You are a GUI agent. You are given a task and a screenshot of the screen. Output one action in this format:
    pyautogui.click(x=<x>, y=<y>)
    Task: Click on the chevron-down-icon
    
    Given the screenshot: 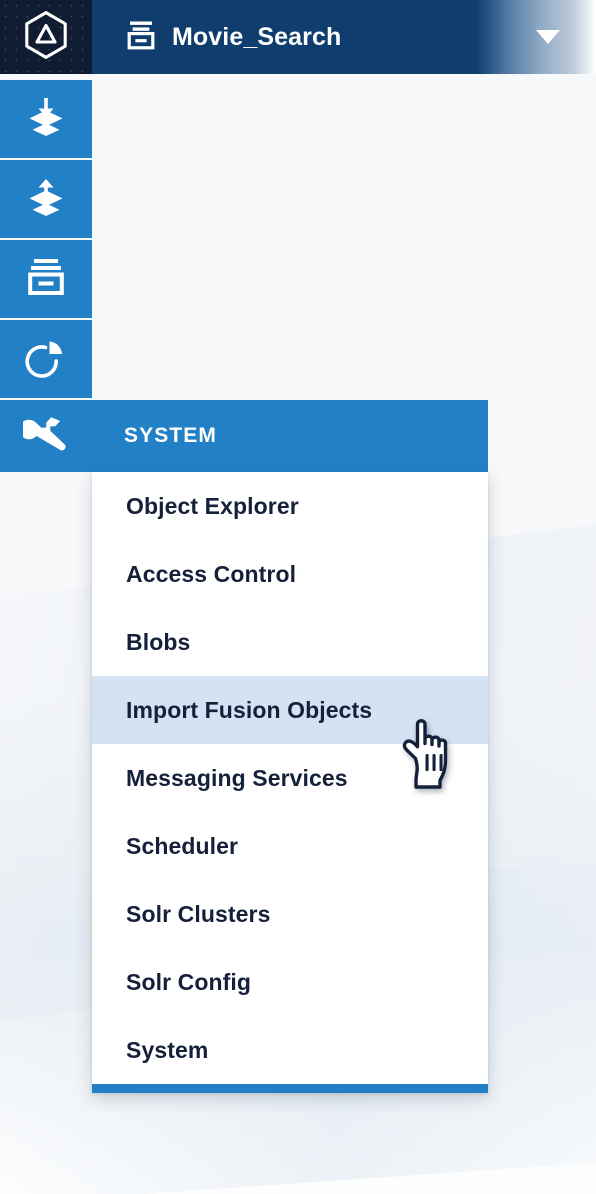 What is the action you would take?
    pyautogui.click(x=548, y=37)
    